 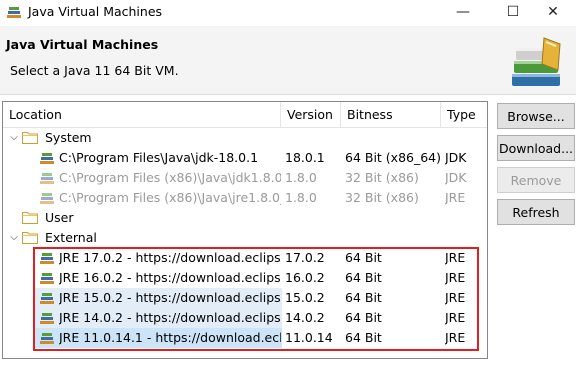 What do you see at coordinates (170, 297) in the screenshot?
I see `row-location: JRE 15.0.2 - https://download.eclipse.c` at bounding box center [170, 297].